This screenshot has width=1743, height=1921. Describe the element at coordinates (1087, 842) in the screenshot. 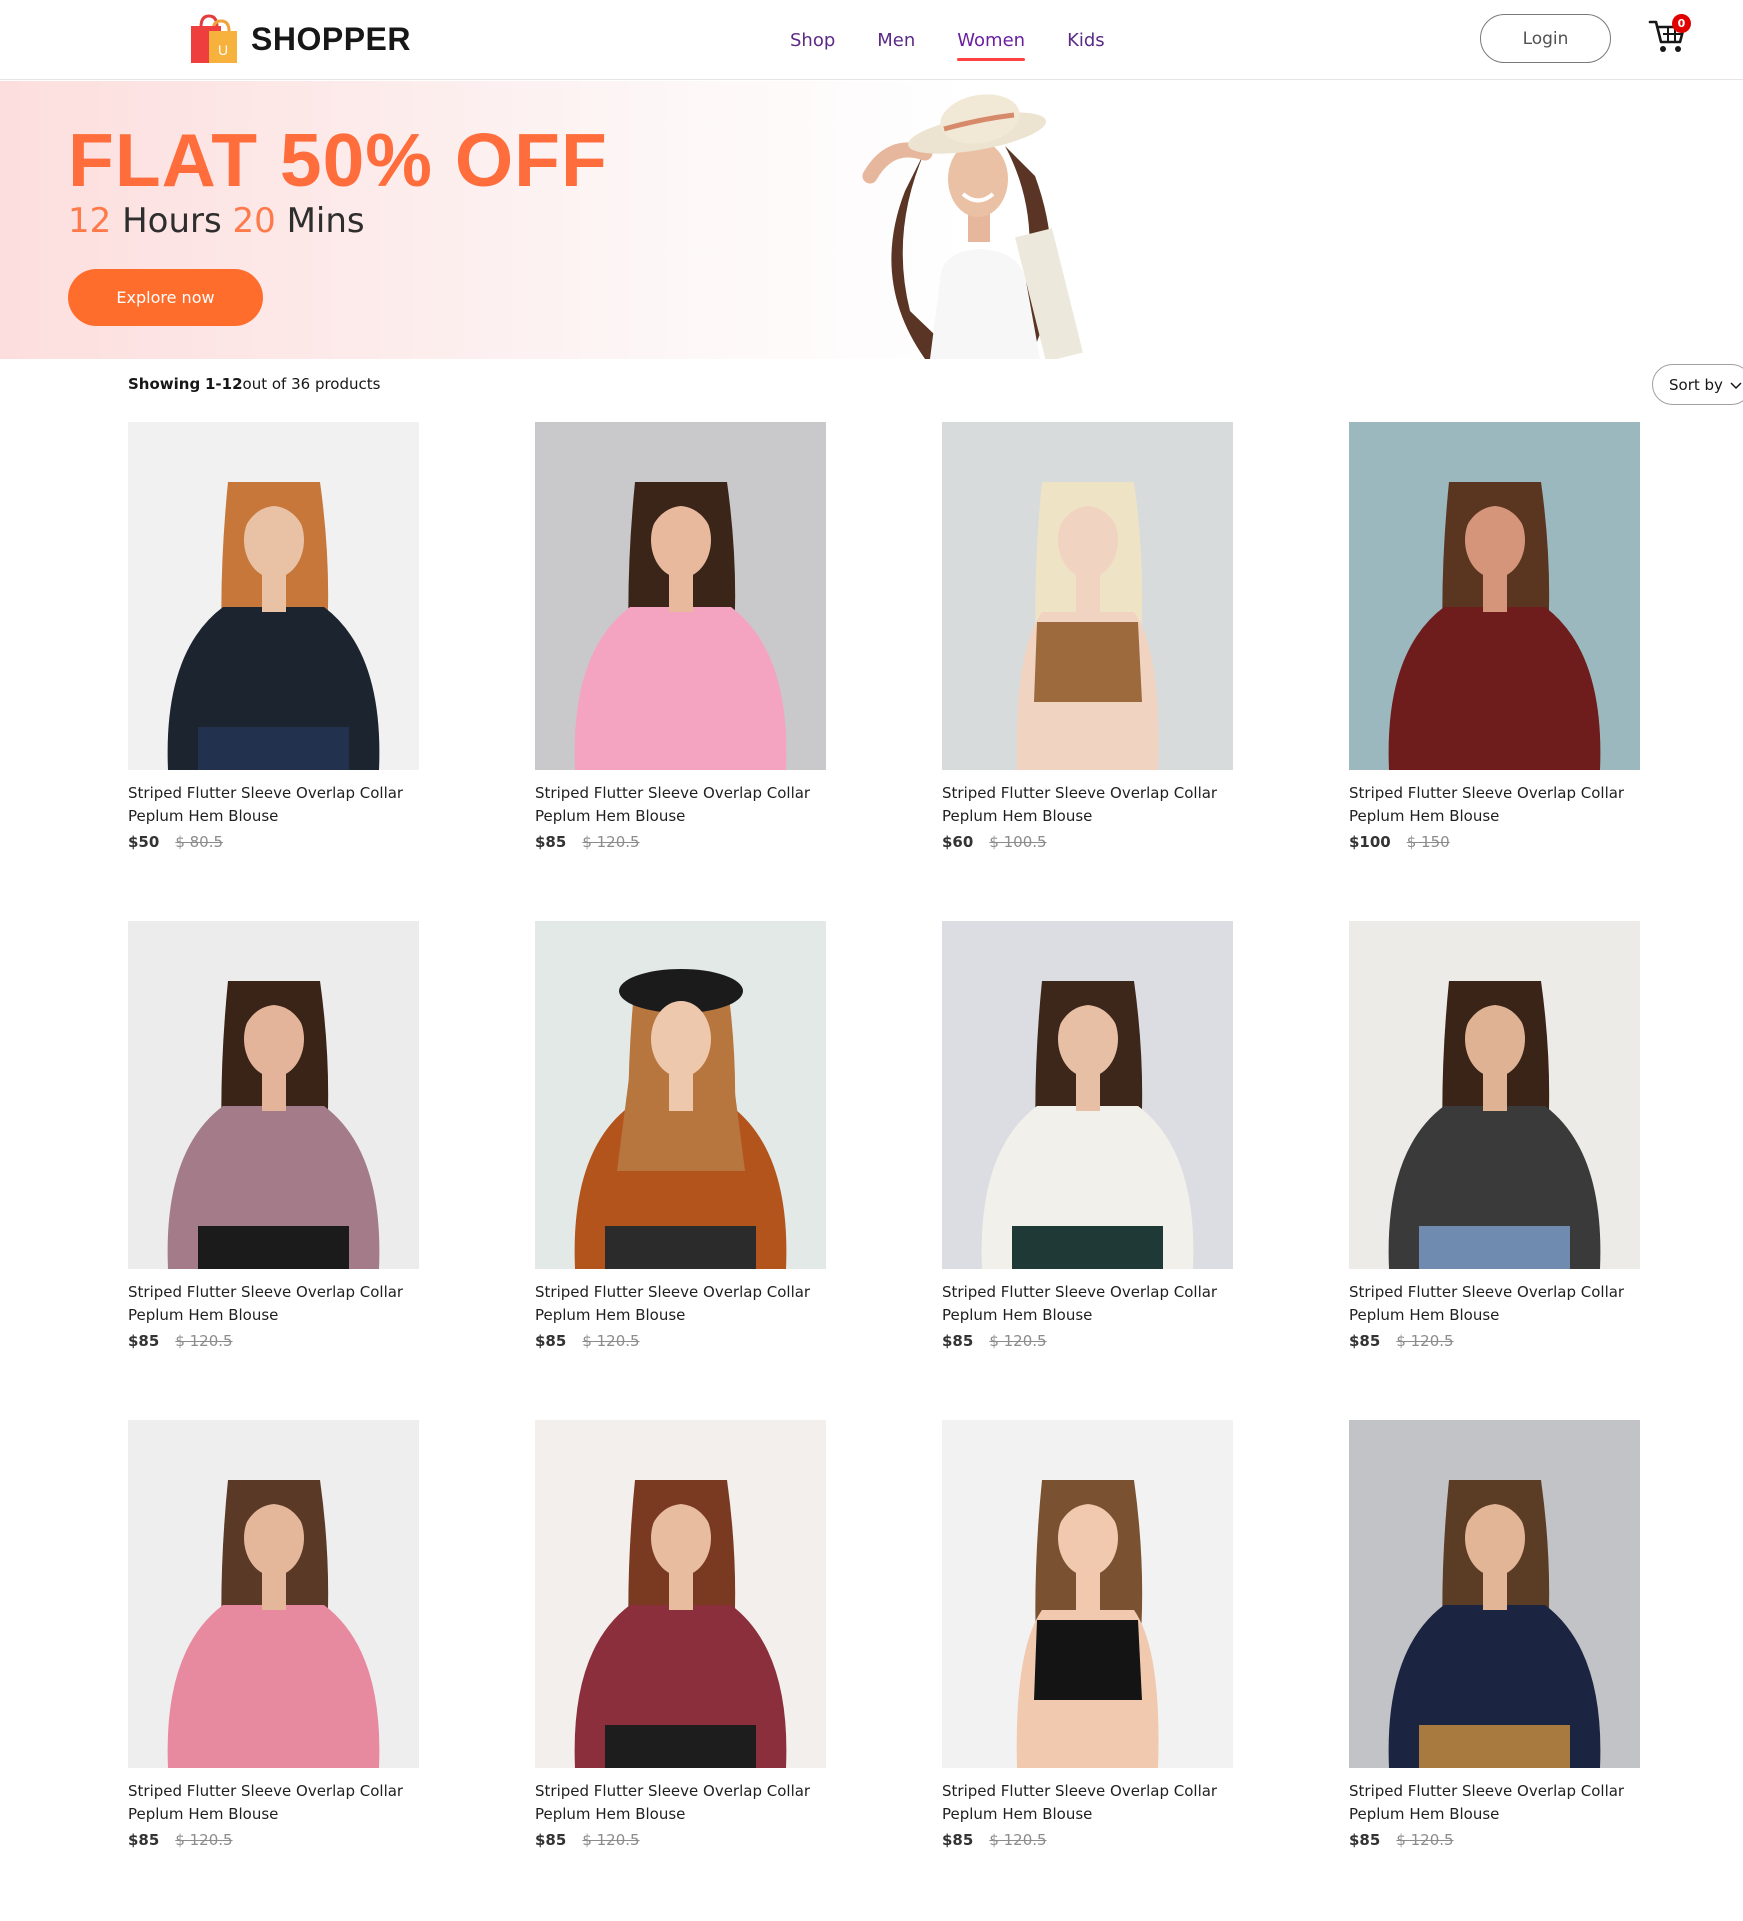

I see `product-prices: $60 $ 100.5` at that location.